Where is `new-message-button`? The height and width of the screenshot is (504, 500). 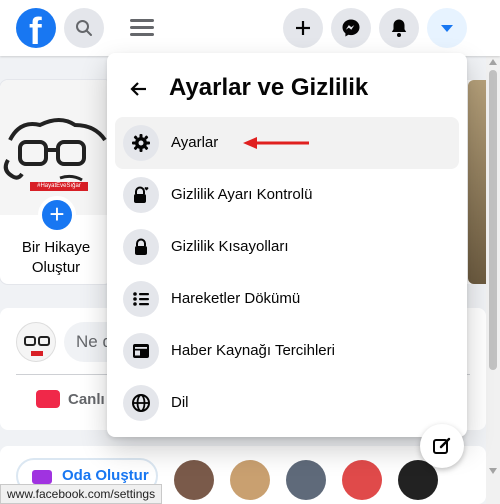
new-message-button is located at coordinates (442, 446).